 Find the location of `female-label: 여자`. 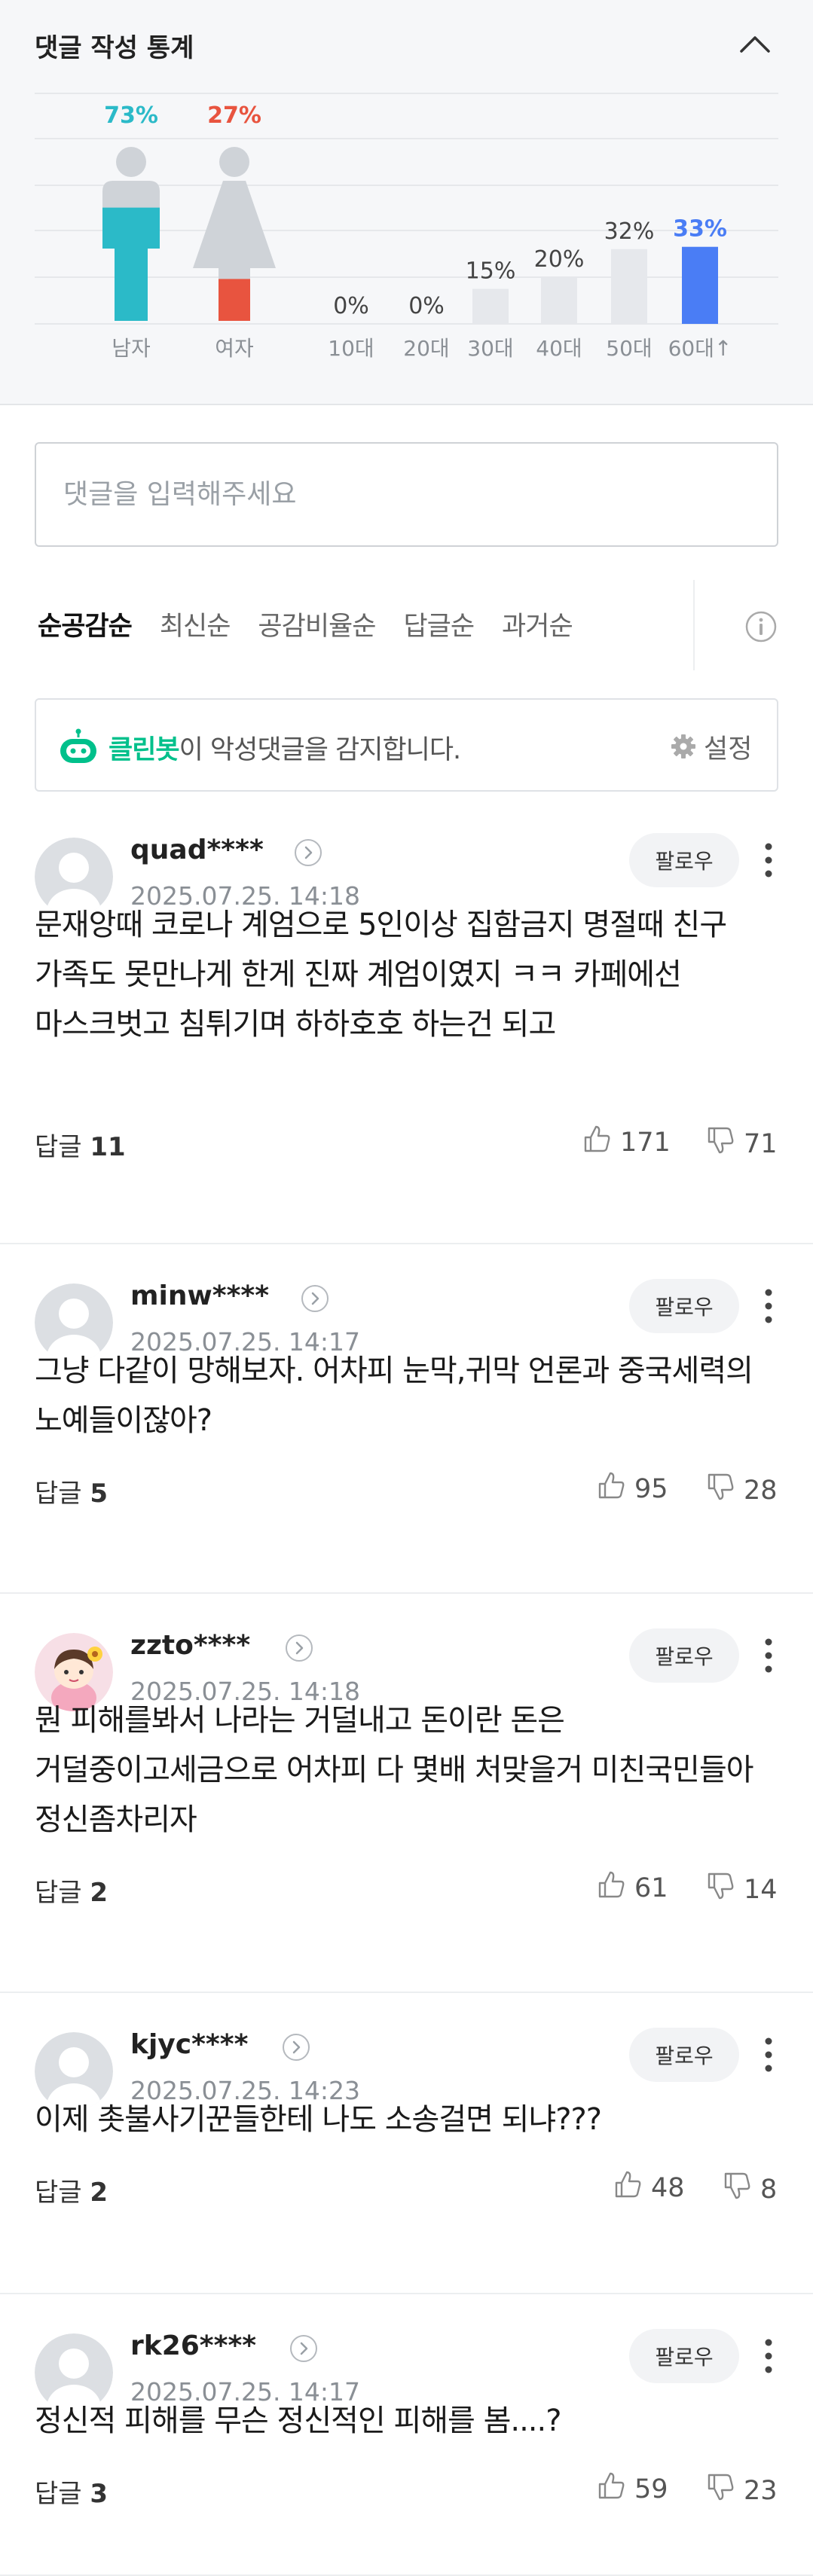

female-label: 여자 is located at coordinates (234, 349).